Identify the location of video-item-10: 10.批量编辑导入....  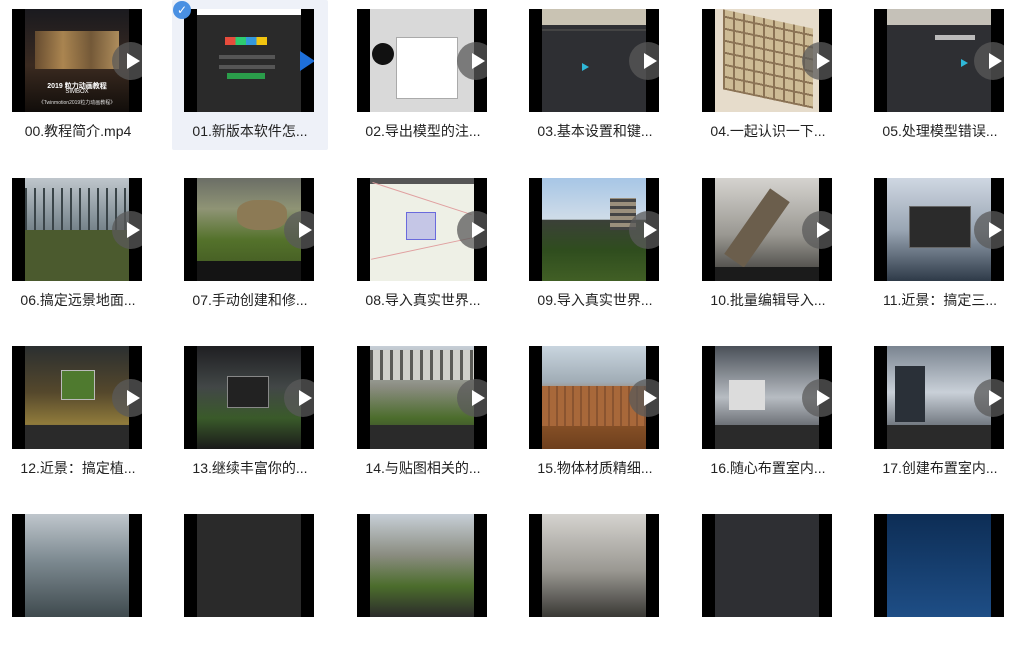
(768, 244).